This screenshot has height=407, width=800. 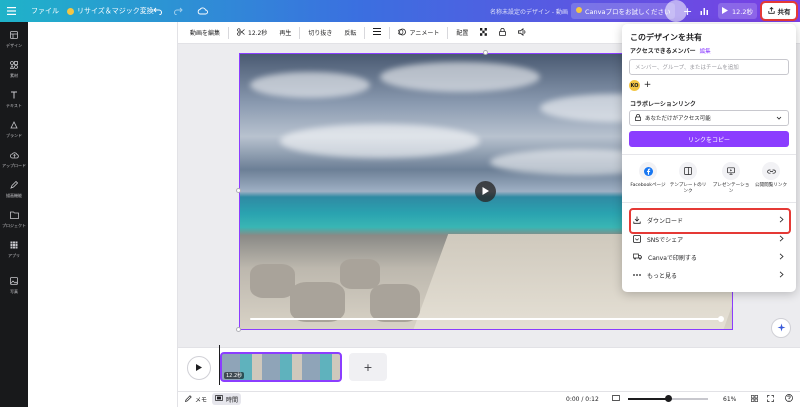 What do you see at coordinates (424, 33) in the screenshot?
I see `animate-label: アニメート` at bounding box center [424, 33].